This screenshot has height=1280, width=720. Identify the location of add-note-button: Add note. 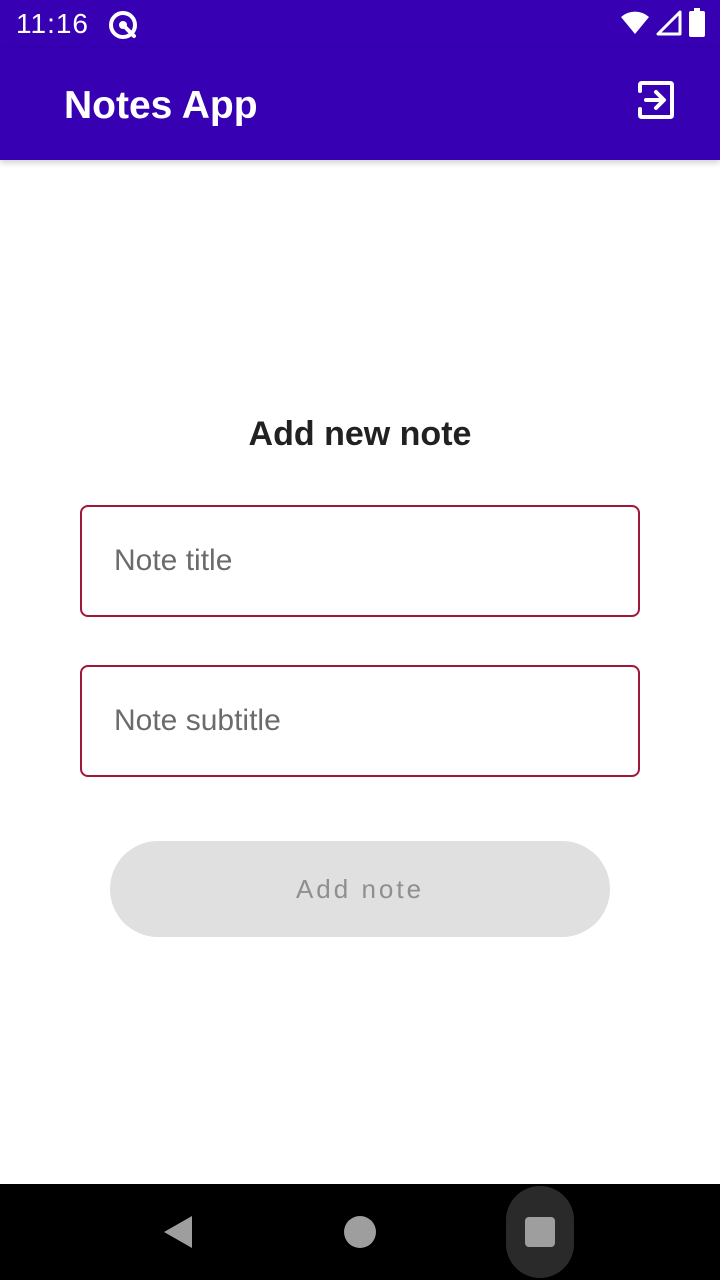
(360, 889).